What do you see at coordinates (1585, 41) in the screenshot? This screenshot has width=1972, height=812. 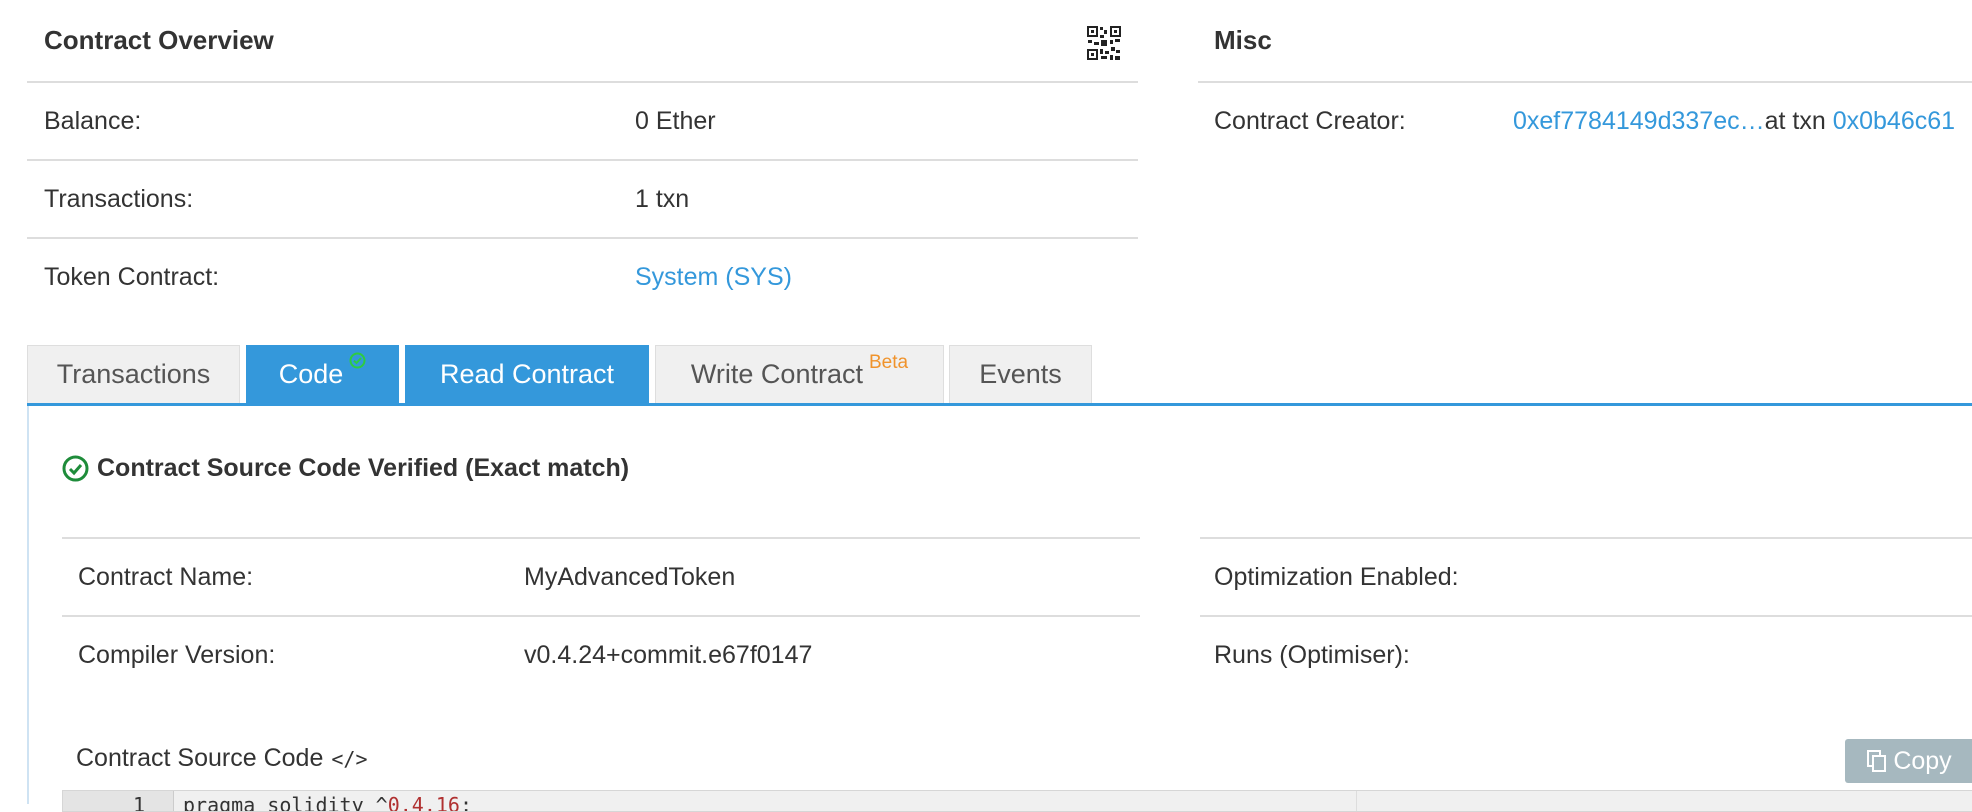 I see `misc-header: Misc` at bounding box center [1585, 41].